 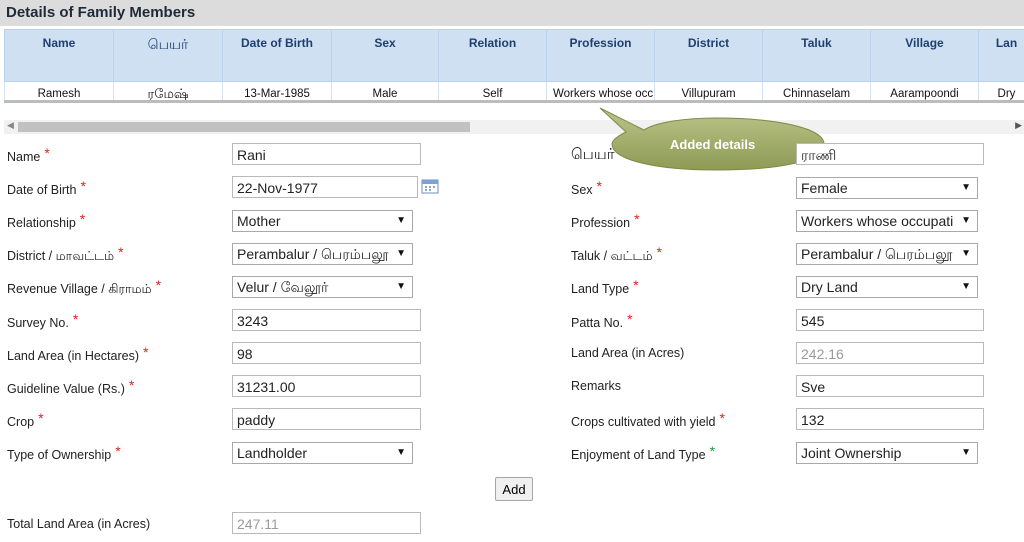 I want to click on land-type-select: Dry Land ▼, so click(x=887, y=287).